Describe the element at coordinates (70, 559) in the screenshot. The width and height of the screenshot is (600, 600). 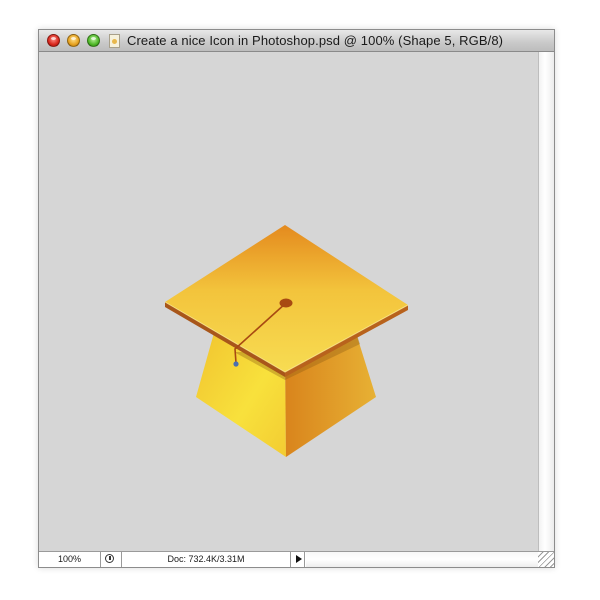
I see `zoom-level-field: 100%` at that location.